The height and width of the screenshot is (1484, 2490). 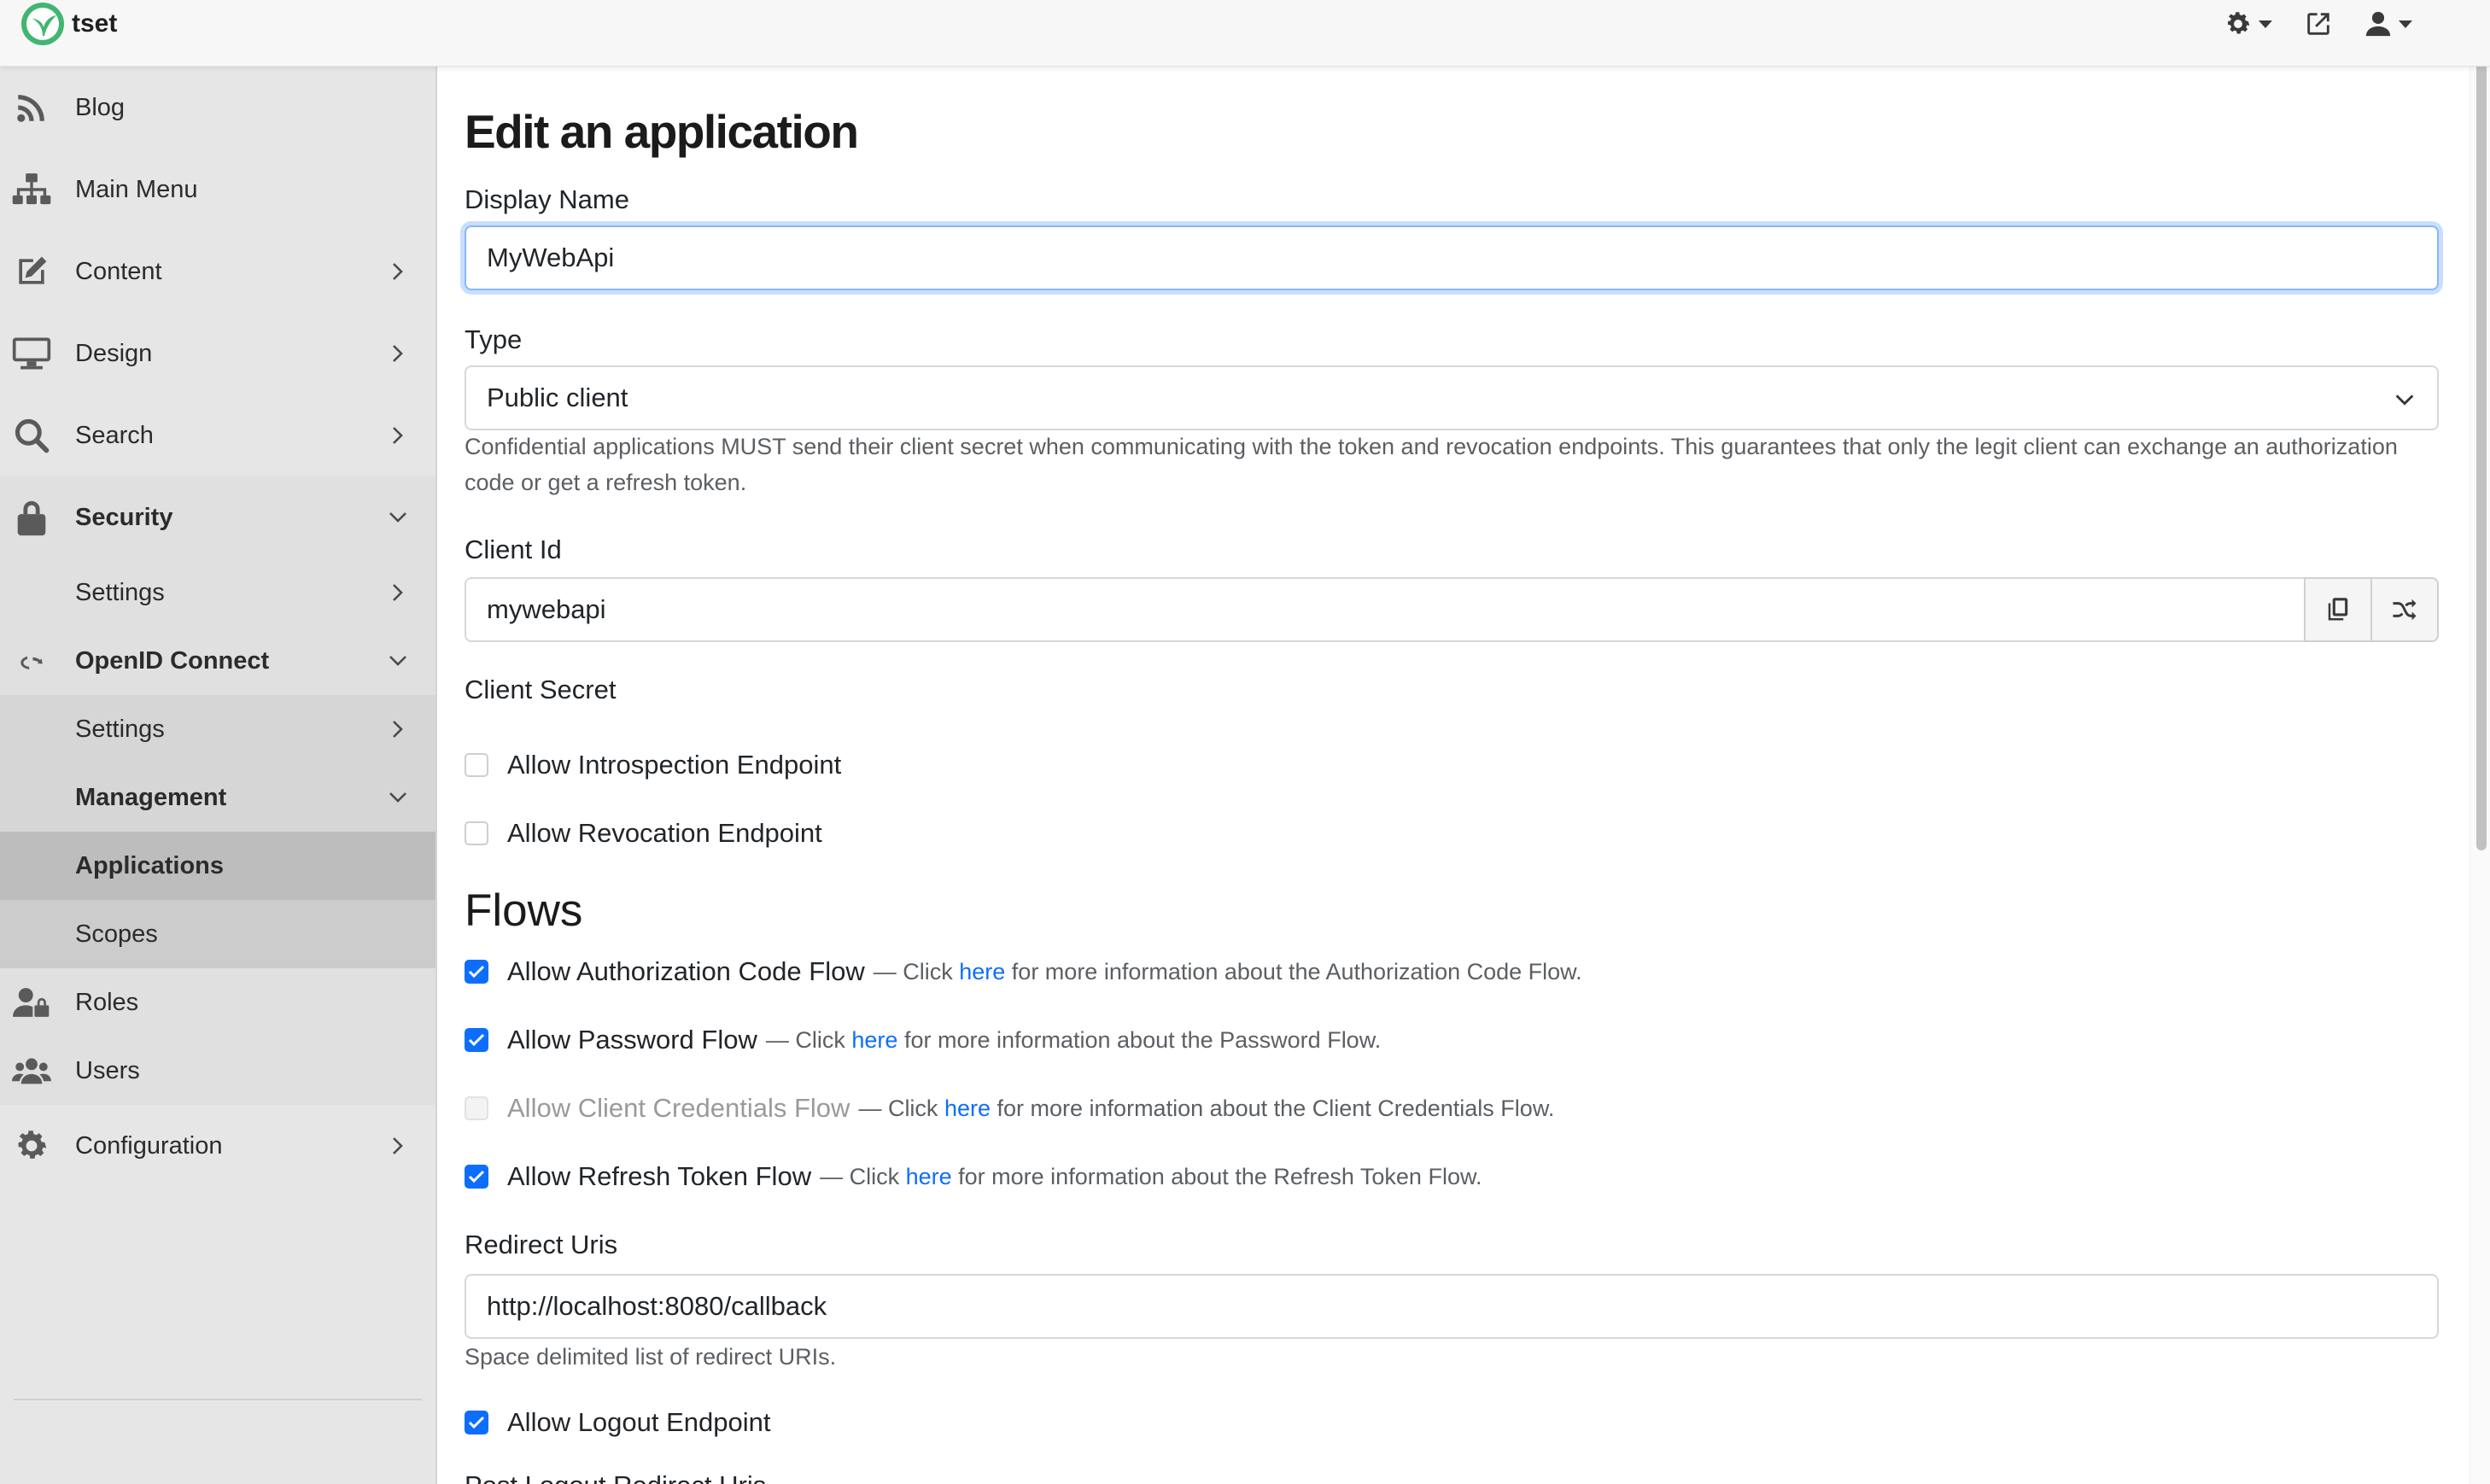 I want to click on redirect-uris-input, so click(x=1452, y=1306).